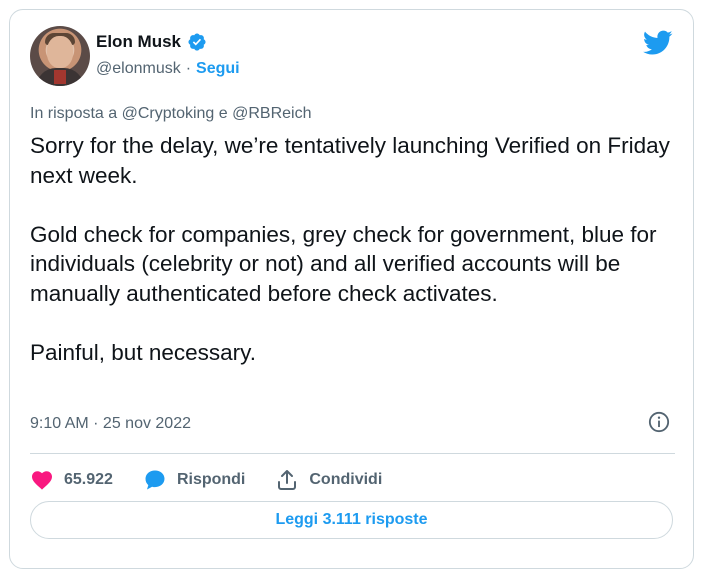 Image resolution: width=707 pixels, height=569 pixels. Describe the element at coordinates (659, 422) in the screenshot. I see `info-icon` at that location.